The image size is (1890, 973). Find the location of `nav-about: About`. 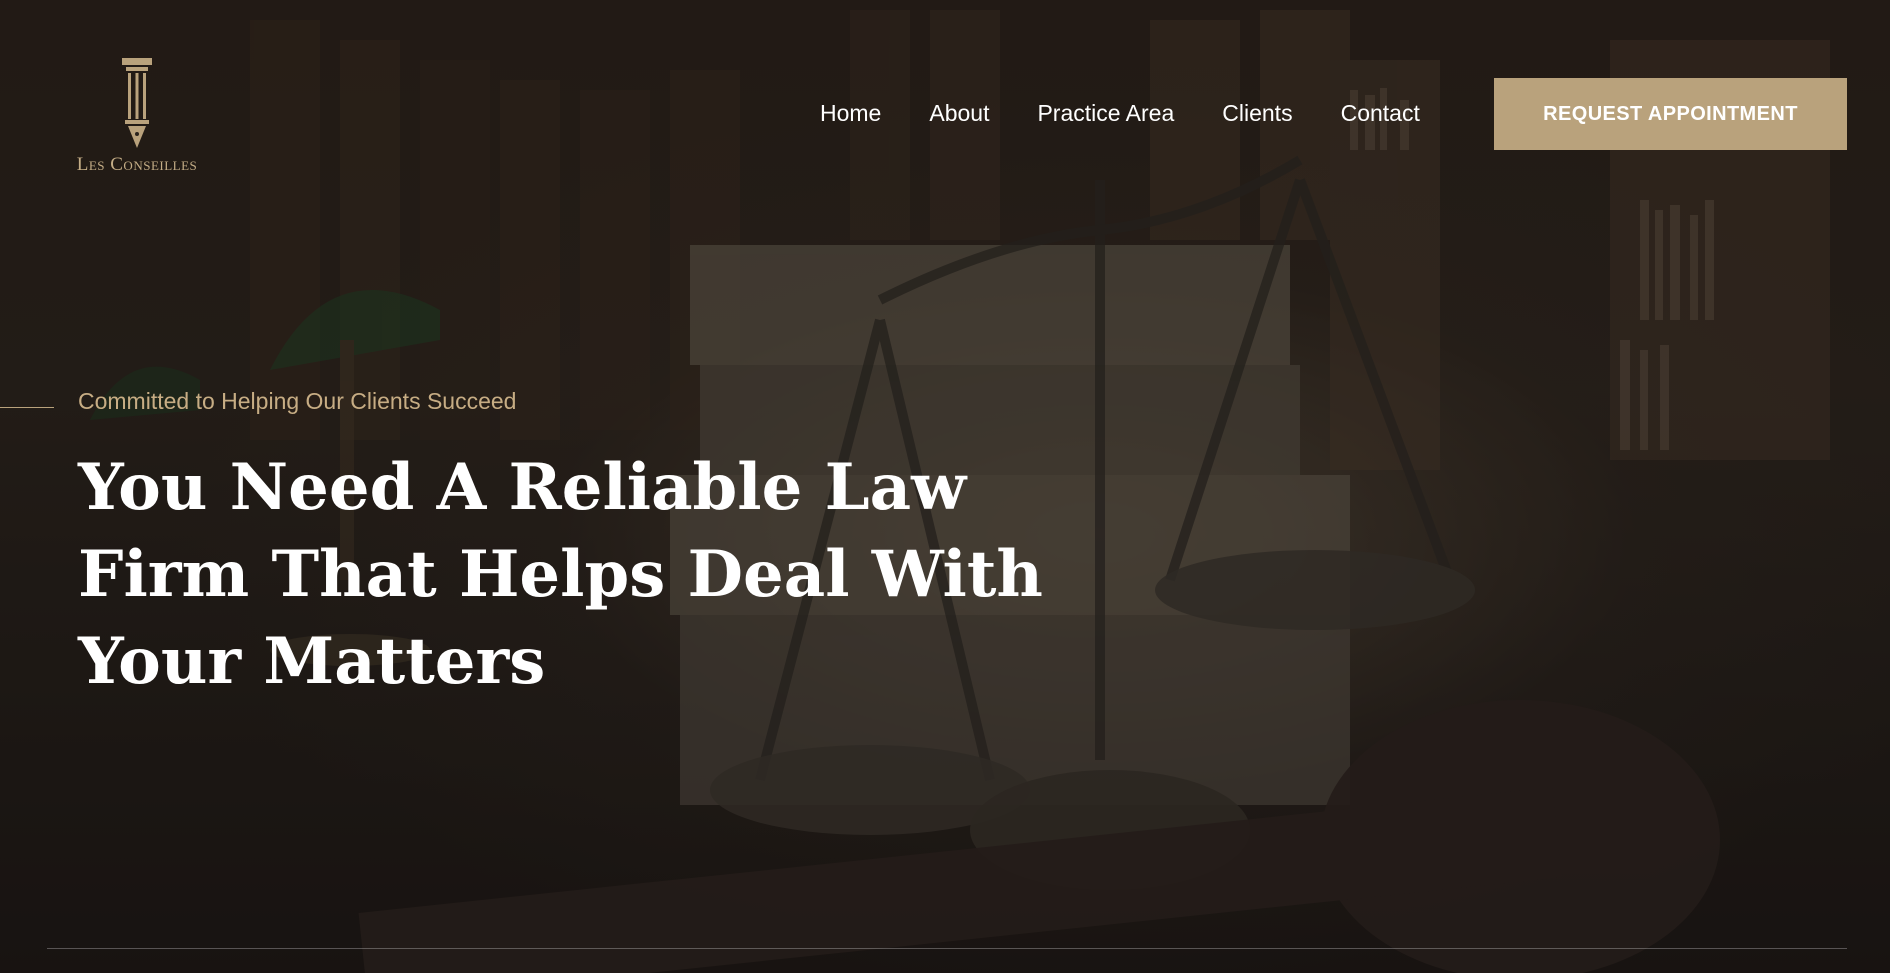

nav-about: About is located at coordinates (959, 113).